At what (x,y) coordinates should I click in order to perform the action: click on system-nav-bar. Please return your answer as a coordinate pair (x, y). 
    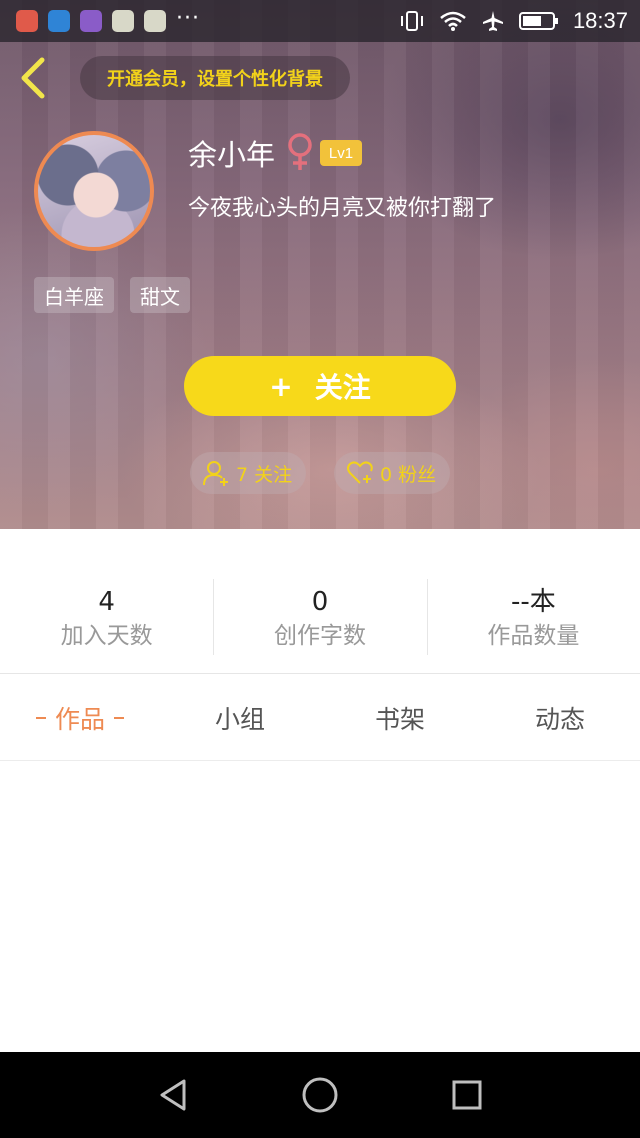
    Looking at the image, I should click on (320, 1095).